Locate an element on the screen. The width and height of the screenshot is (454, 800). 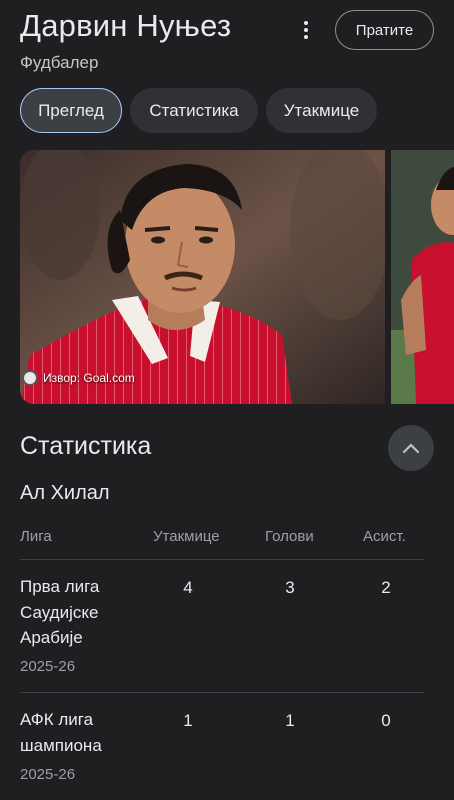
tab-bar: Преглед Статистика Утакмице is located at coordinates (198, 110).